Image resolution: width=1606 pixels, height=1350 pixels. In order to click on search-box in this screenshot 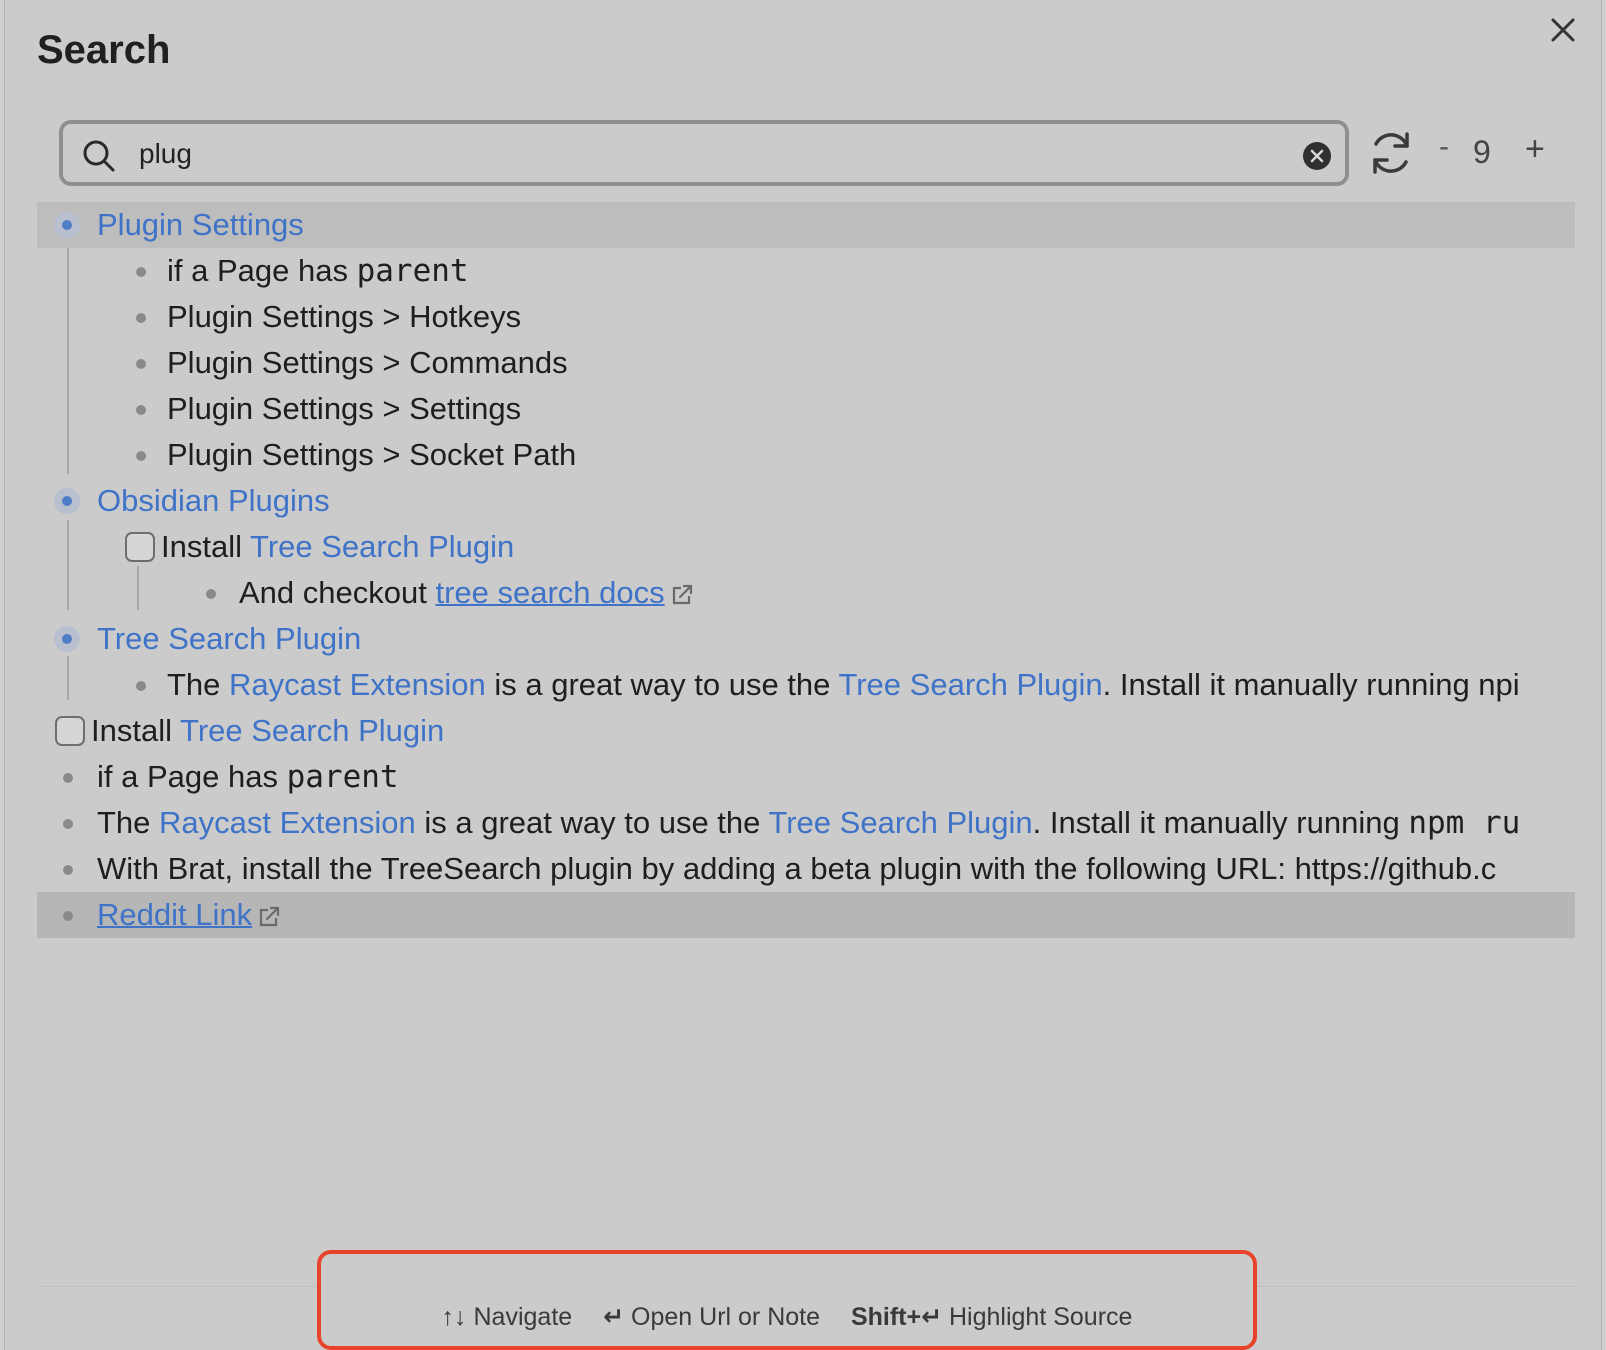, I will do `click(704, 153)`.